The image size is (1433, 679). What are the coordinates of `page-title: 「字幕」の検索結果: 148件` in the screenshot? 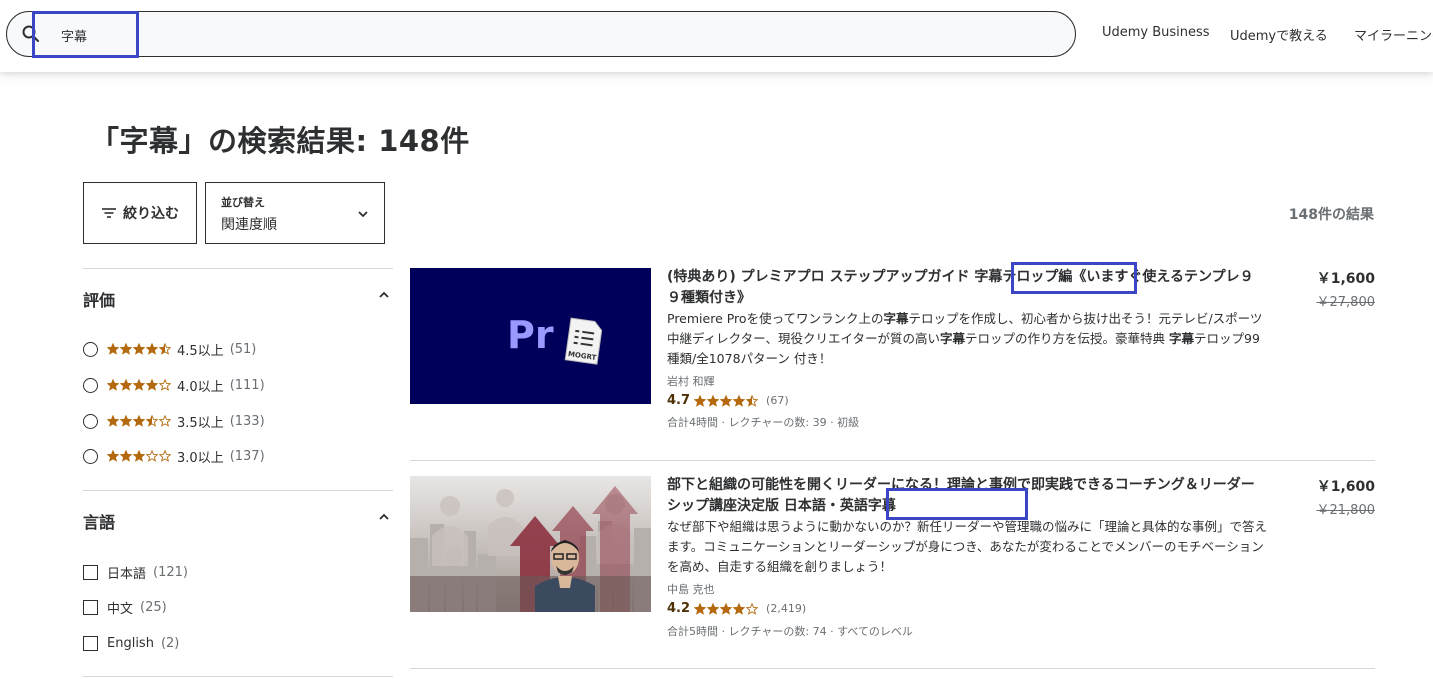 It's located at (280, 141).